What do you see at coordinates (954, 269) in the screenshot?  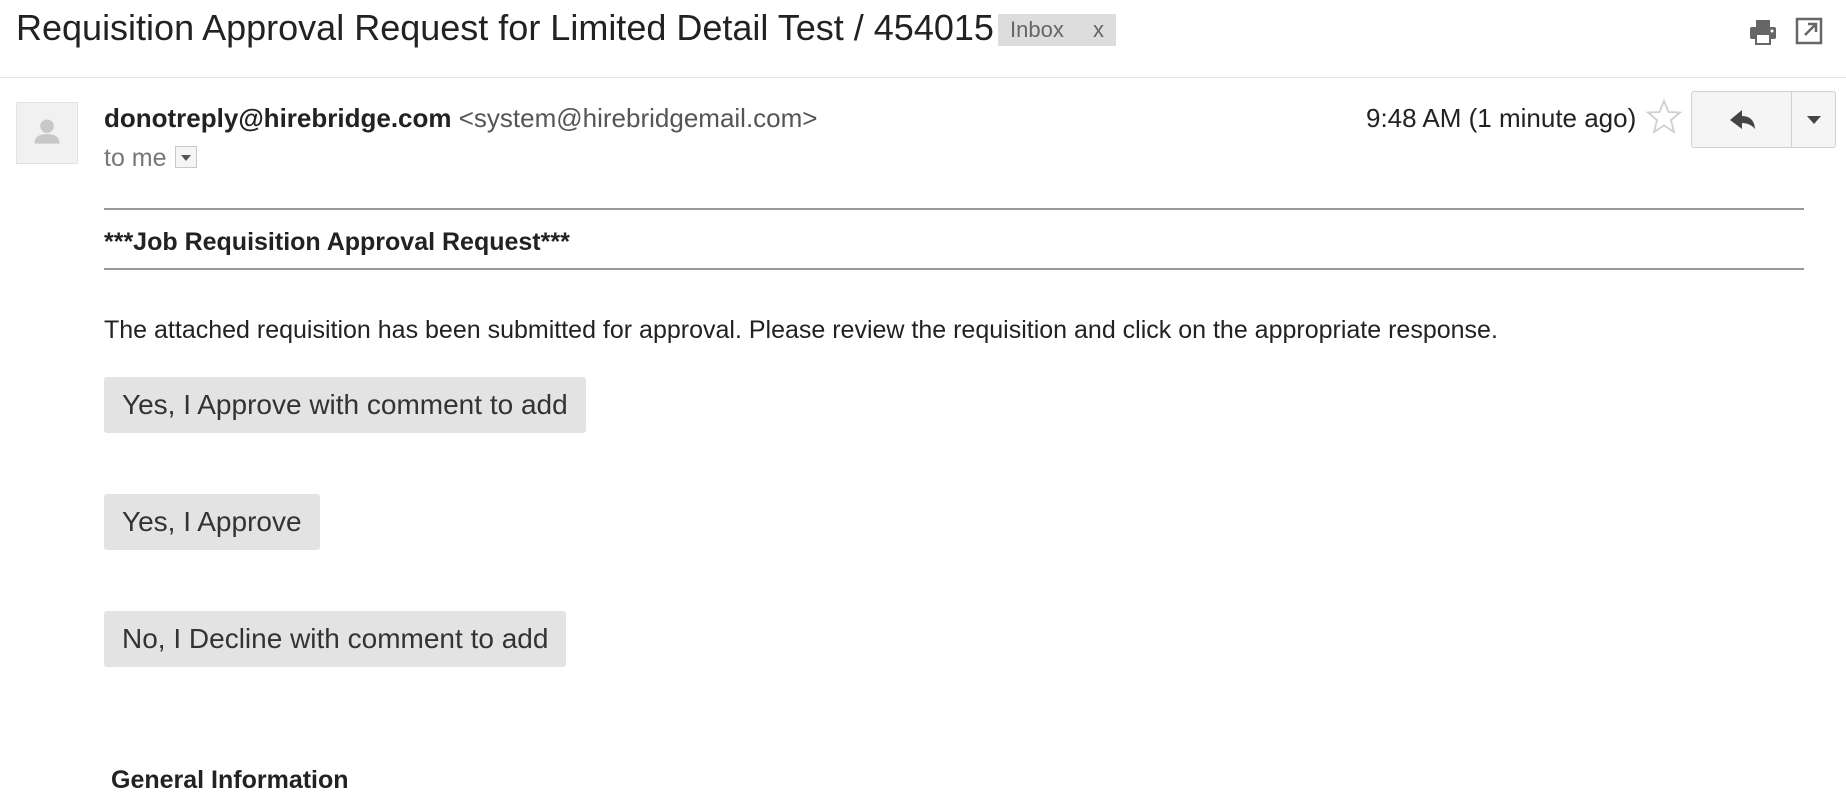 I see `bottom-divider` at bounding box center [954, 269].